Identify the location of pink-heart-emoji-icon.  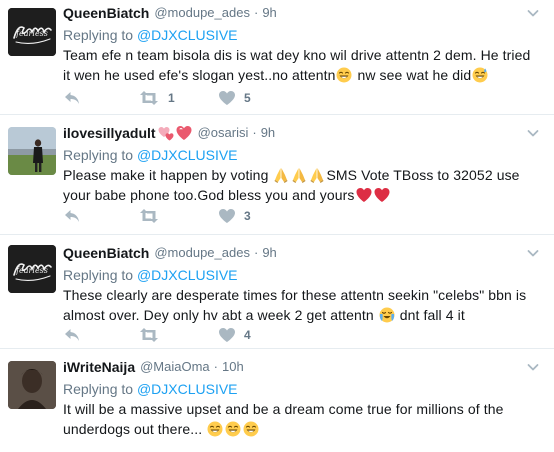
(184, 133).